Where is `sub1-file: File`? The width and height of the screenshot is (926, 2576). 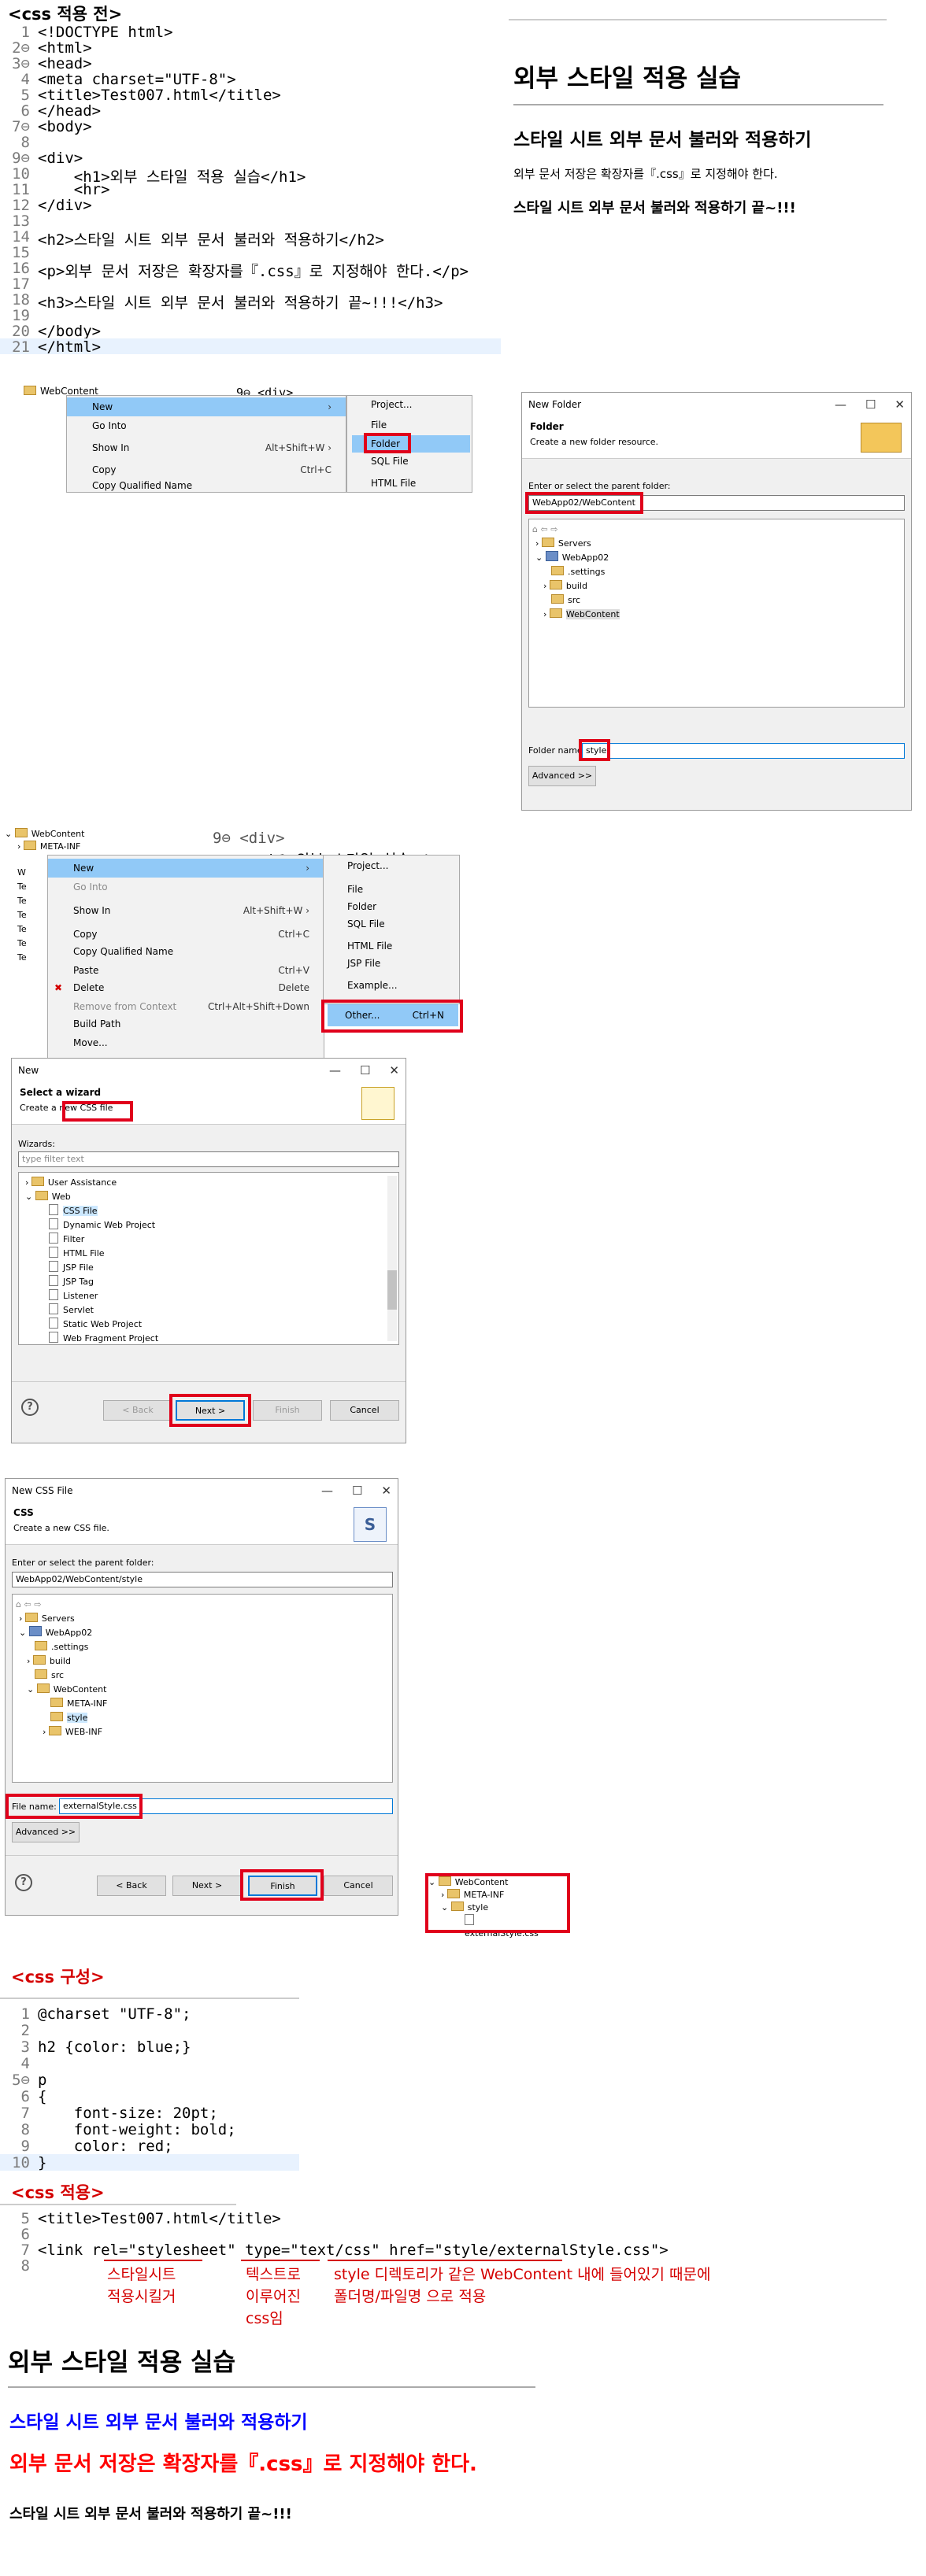 sub1-file: File is located at coordinates (379, 425).